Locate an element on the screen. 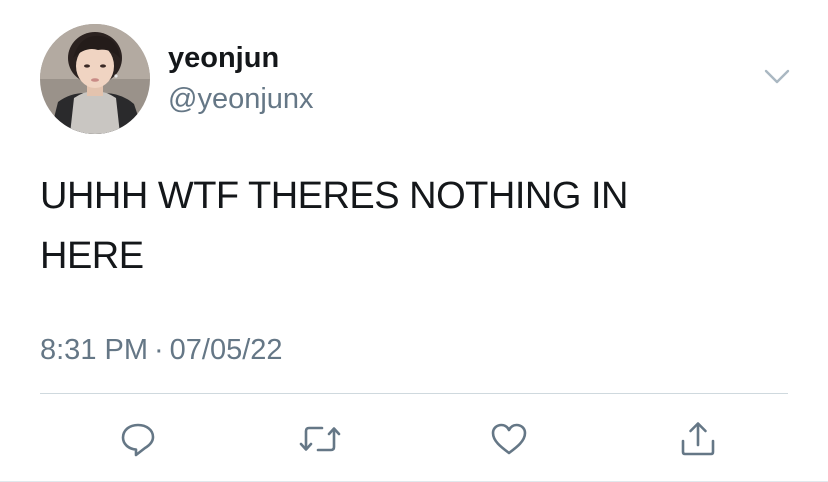  heart-icon is located at coordinates (509, 439).